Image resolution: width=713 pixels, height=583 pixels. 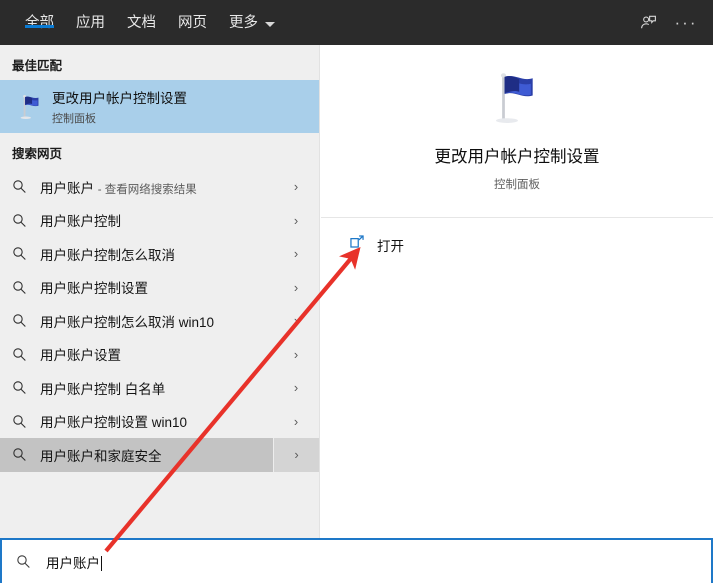 I want to click on web-result-text: 用户账户控制怎么取消, so click(x=107, y=255).